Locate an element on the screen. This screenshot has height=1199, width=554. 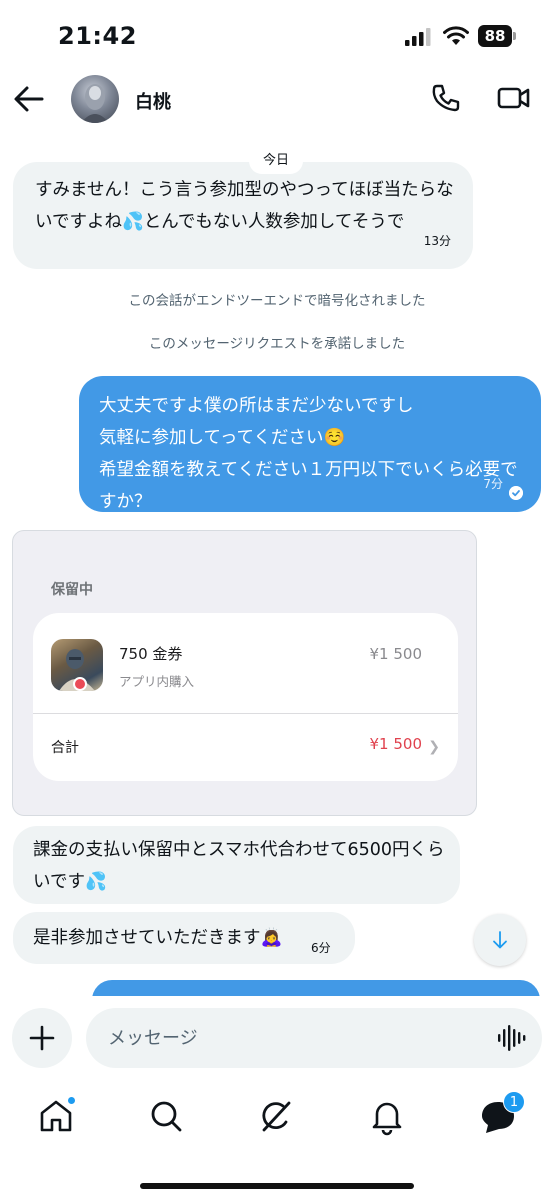
item-price: ¥1 500 is located at coordinates (396, 654).